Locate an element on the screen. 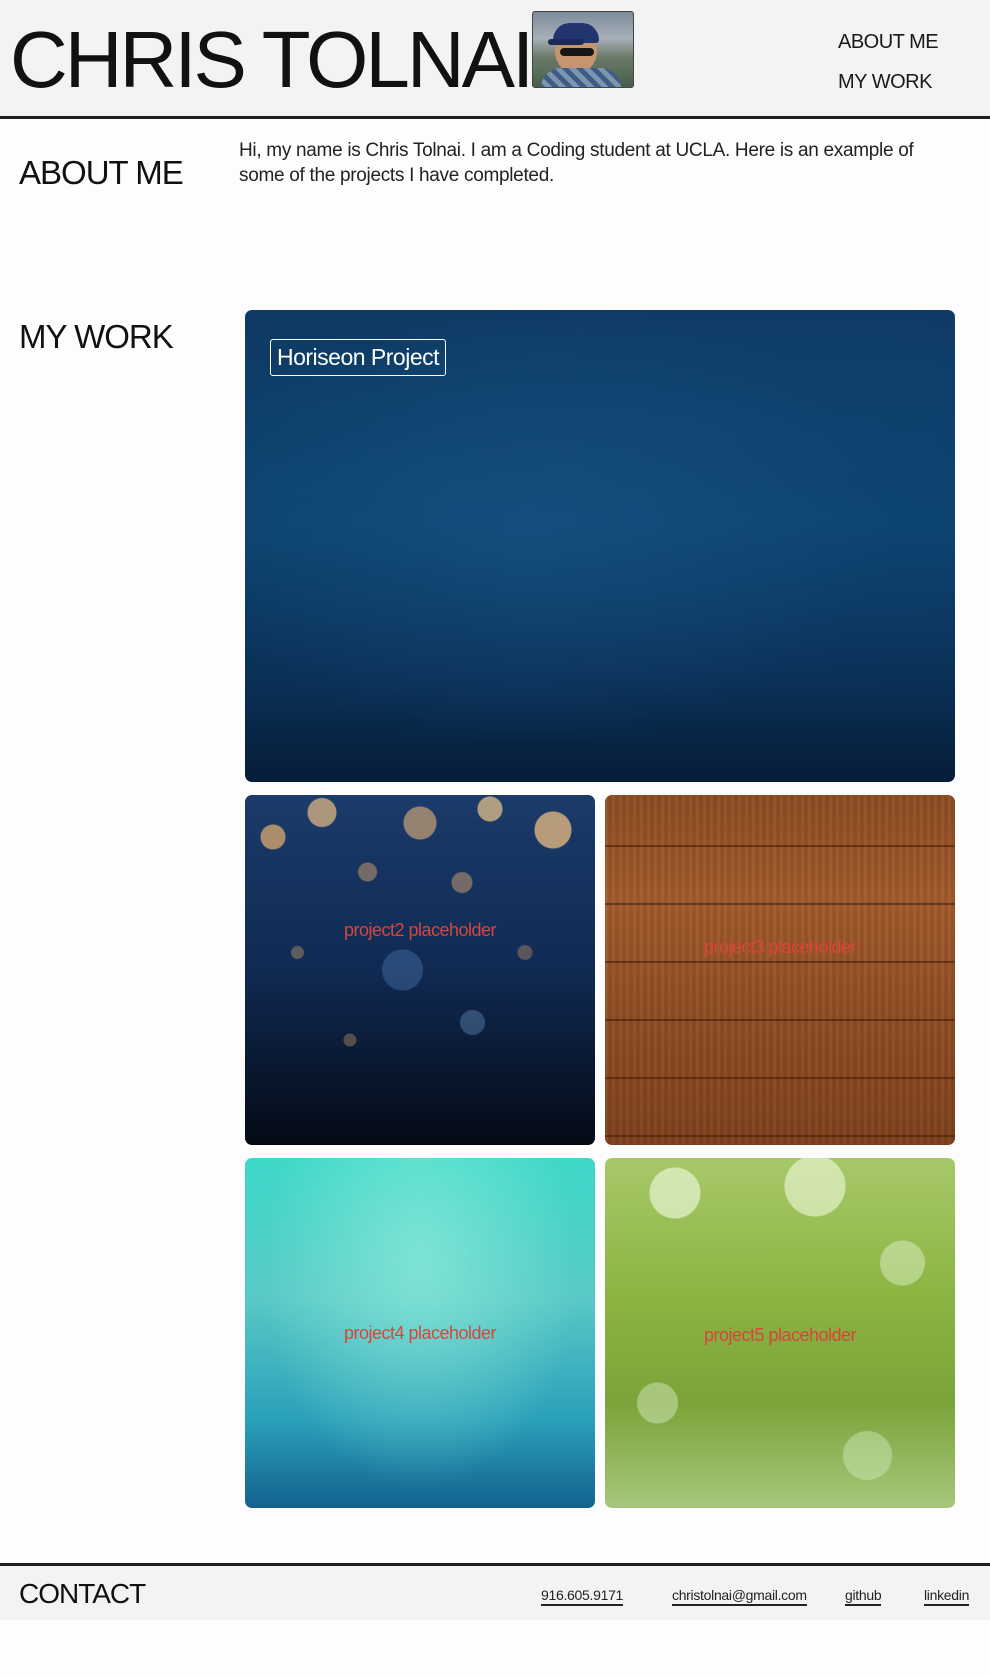  project-placeholder-text: project5 placeholder is located at coordinates (780, 1335).